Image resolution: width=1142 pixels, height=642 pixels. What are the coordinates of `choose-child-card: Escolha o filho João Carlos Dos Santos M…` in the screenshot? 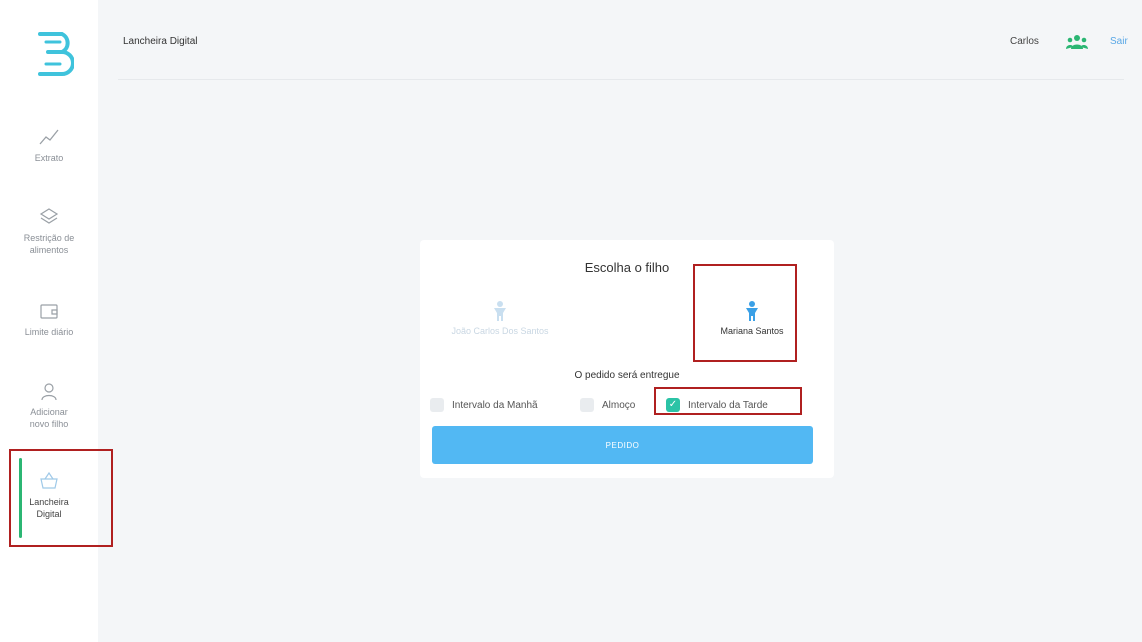 It's located at (627, 359).